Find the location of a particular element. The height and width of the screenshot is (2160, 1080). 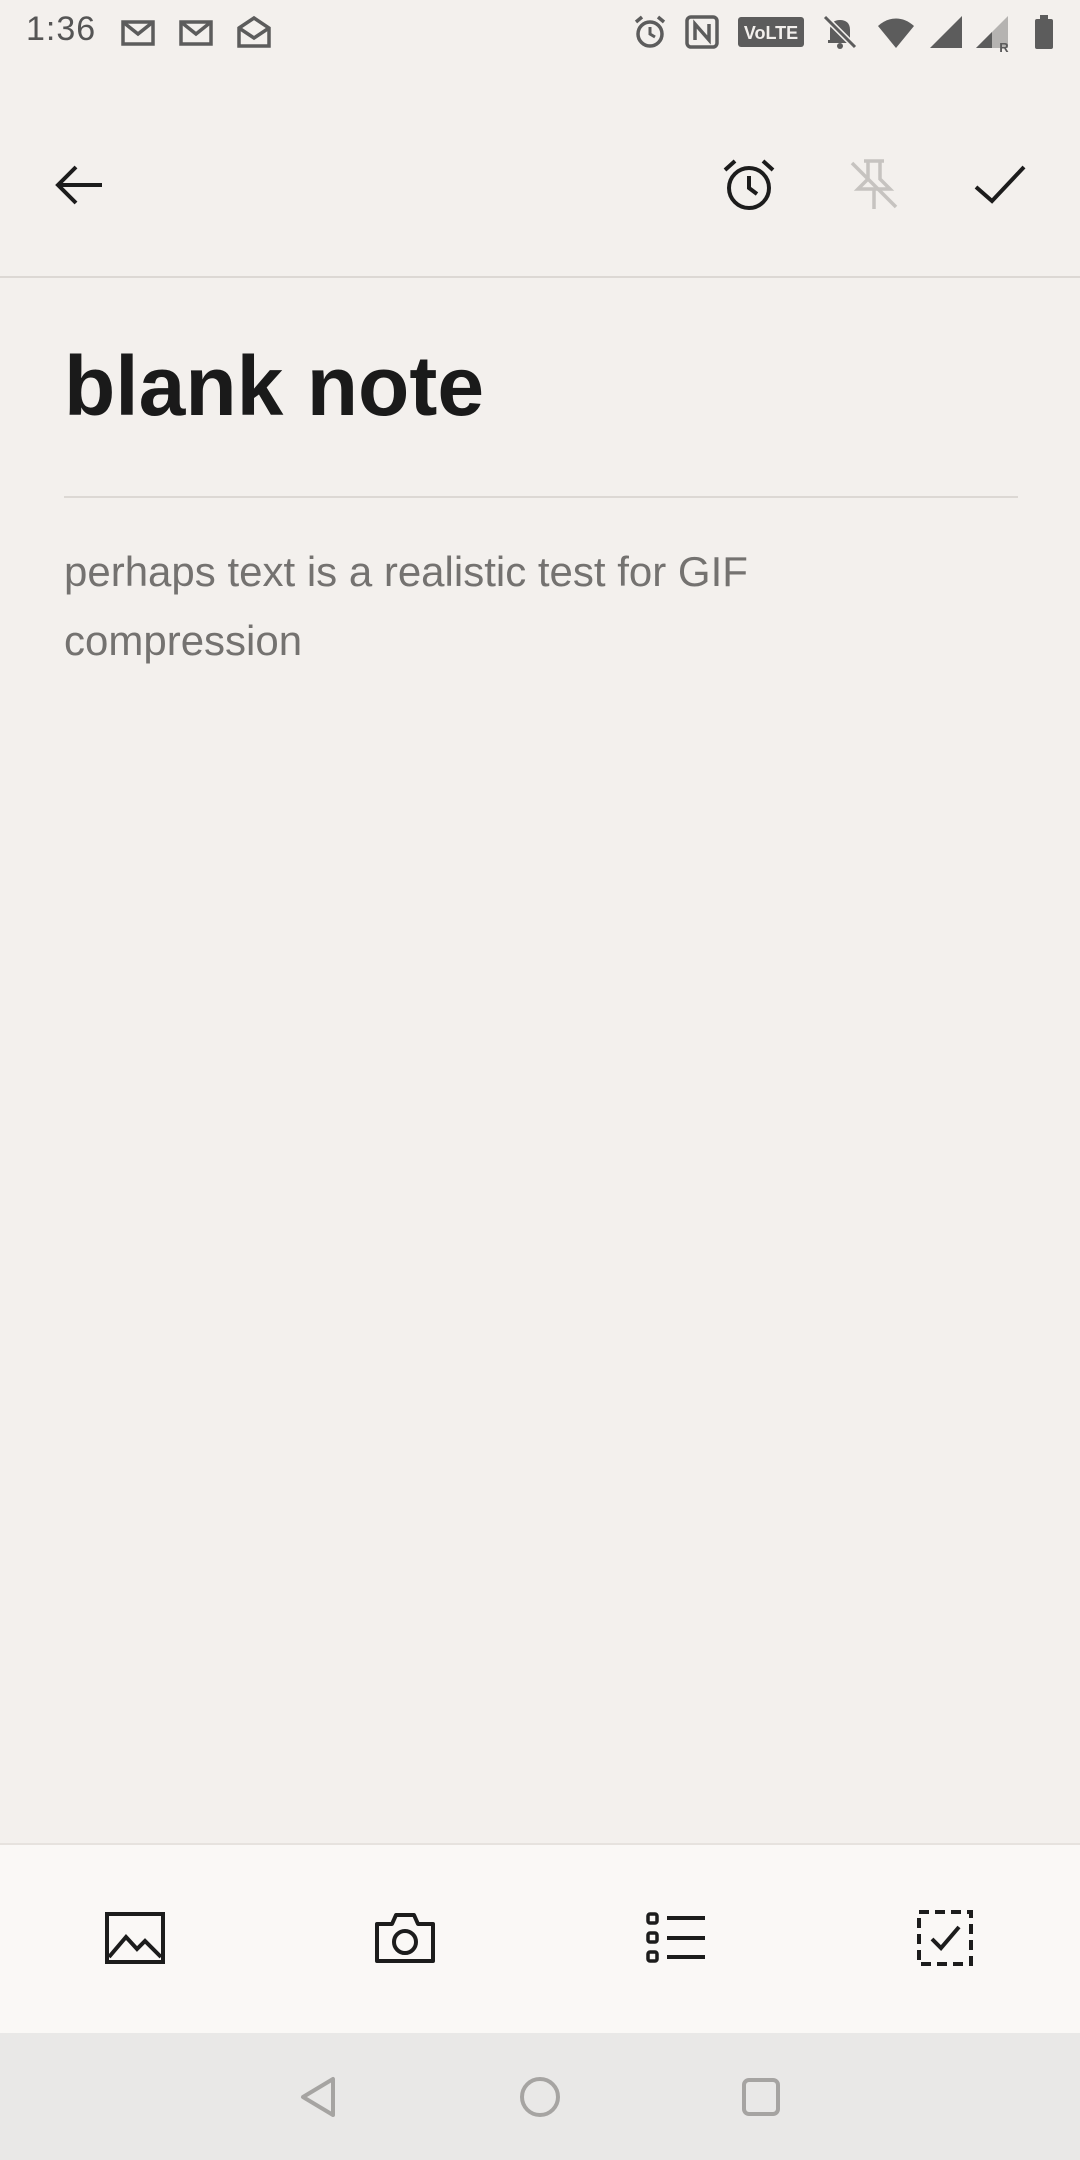

done-button is located at coordinates (1000, 185).